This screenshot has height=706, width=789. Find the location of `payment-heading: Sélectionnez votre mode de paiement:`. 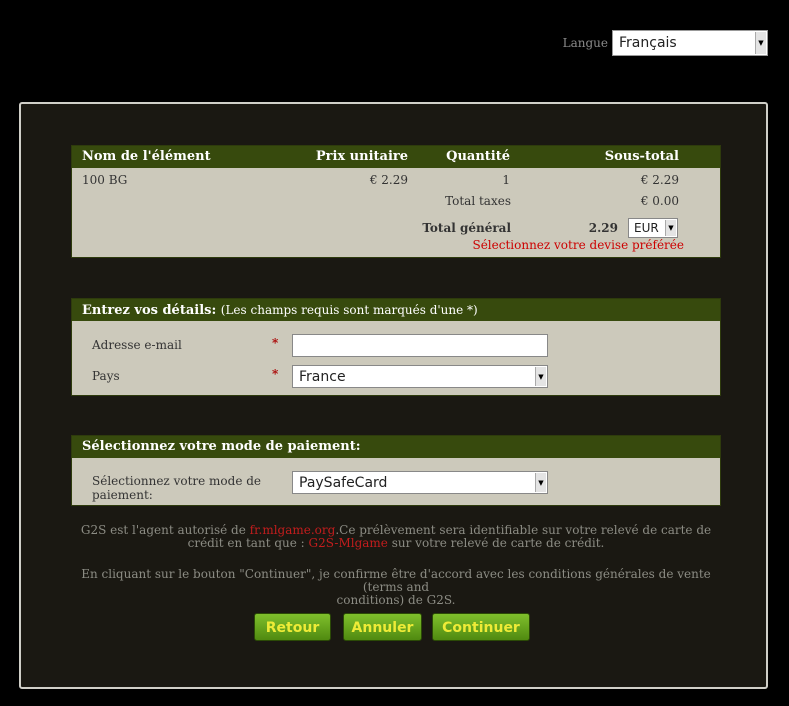

payment-heading: Sélectionnez votre mode de paiement: is located at coordinates (396, 447).